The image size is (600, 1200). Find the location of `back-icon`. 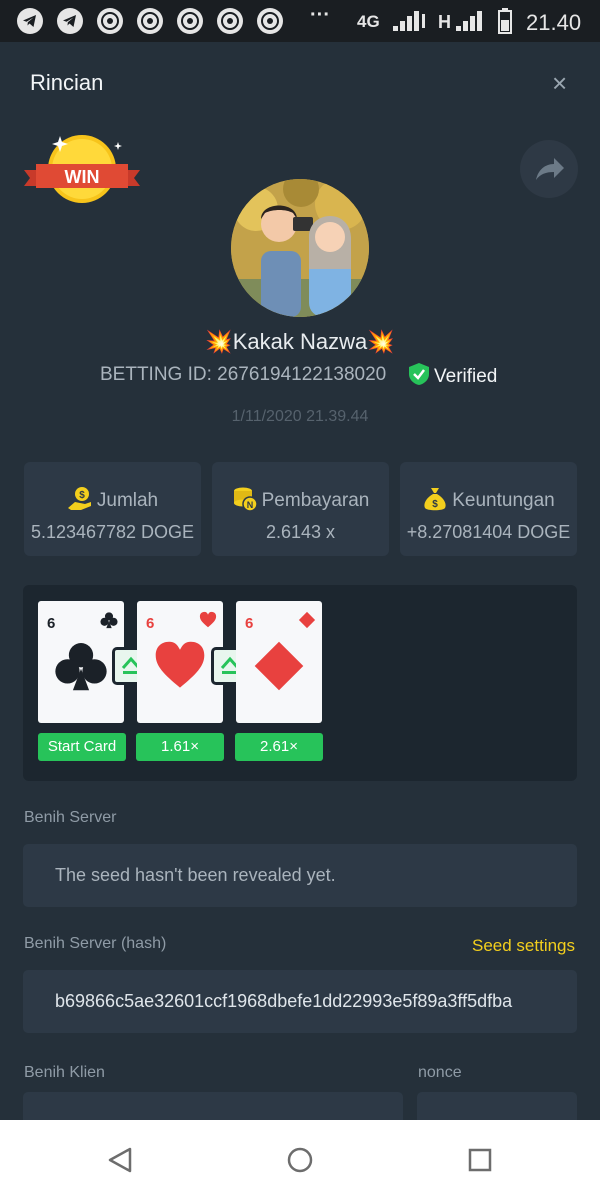

back-icon is located at coordinates (120, 1160).